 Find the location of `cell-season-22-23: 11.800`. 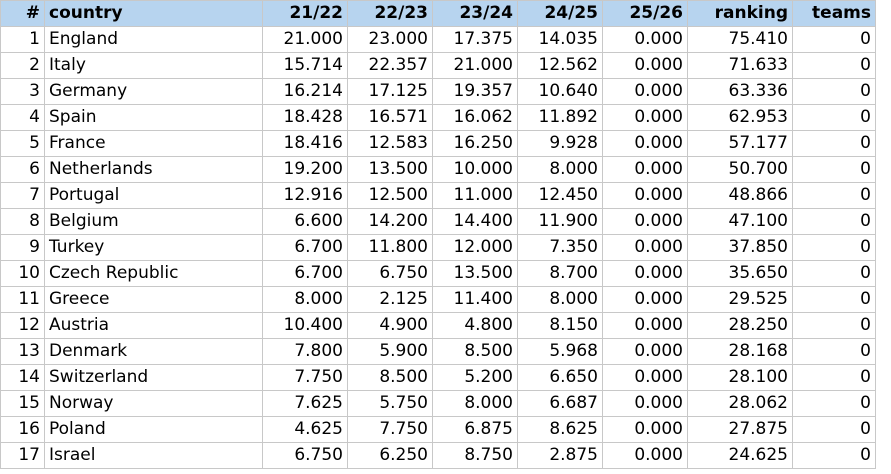

cell-season-22-23: 11.800 is located at coordinates (390, 247).